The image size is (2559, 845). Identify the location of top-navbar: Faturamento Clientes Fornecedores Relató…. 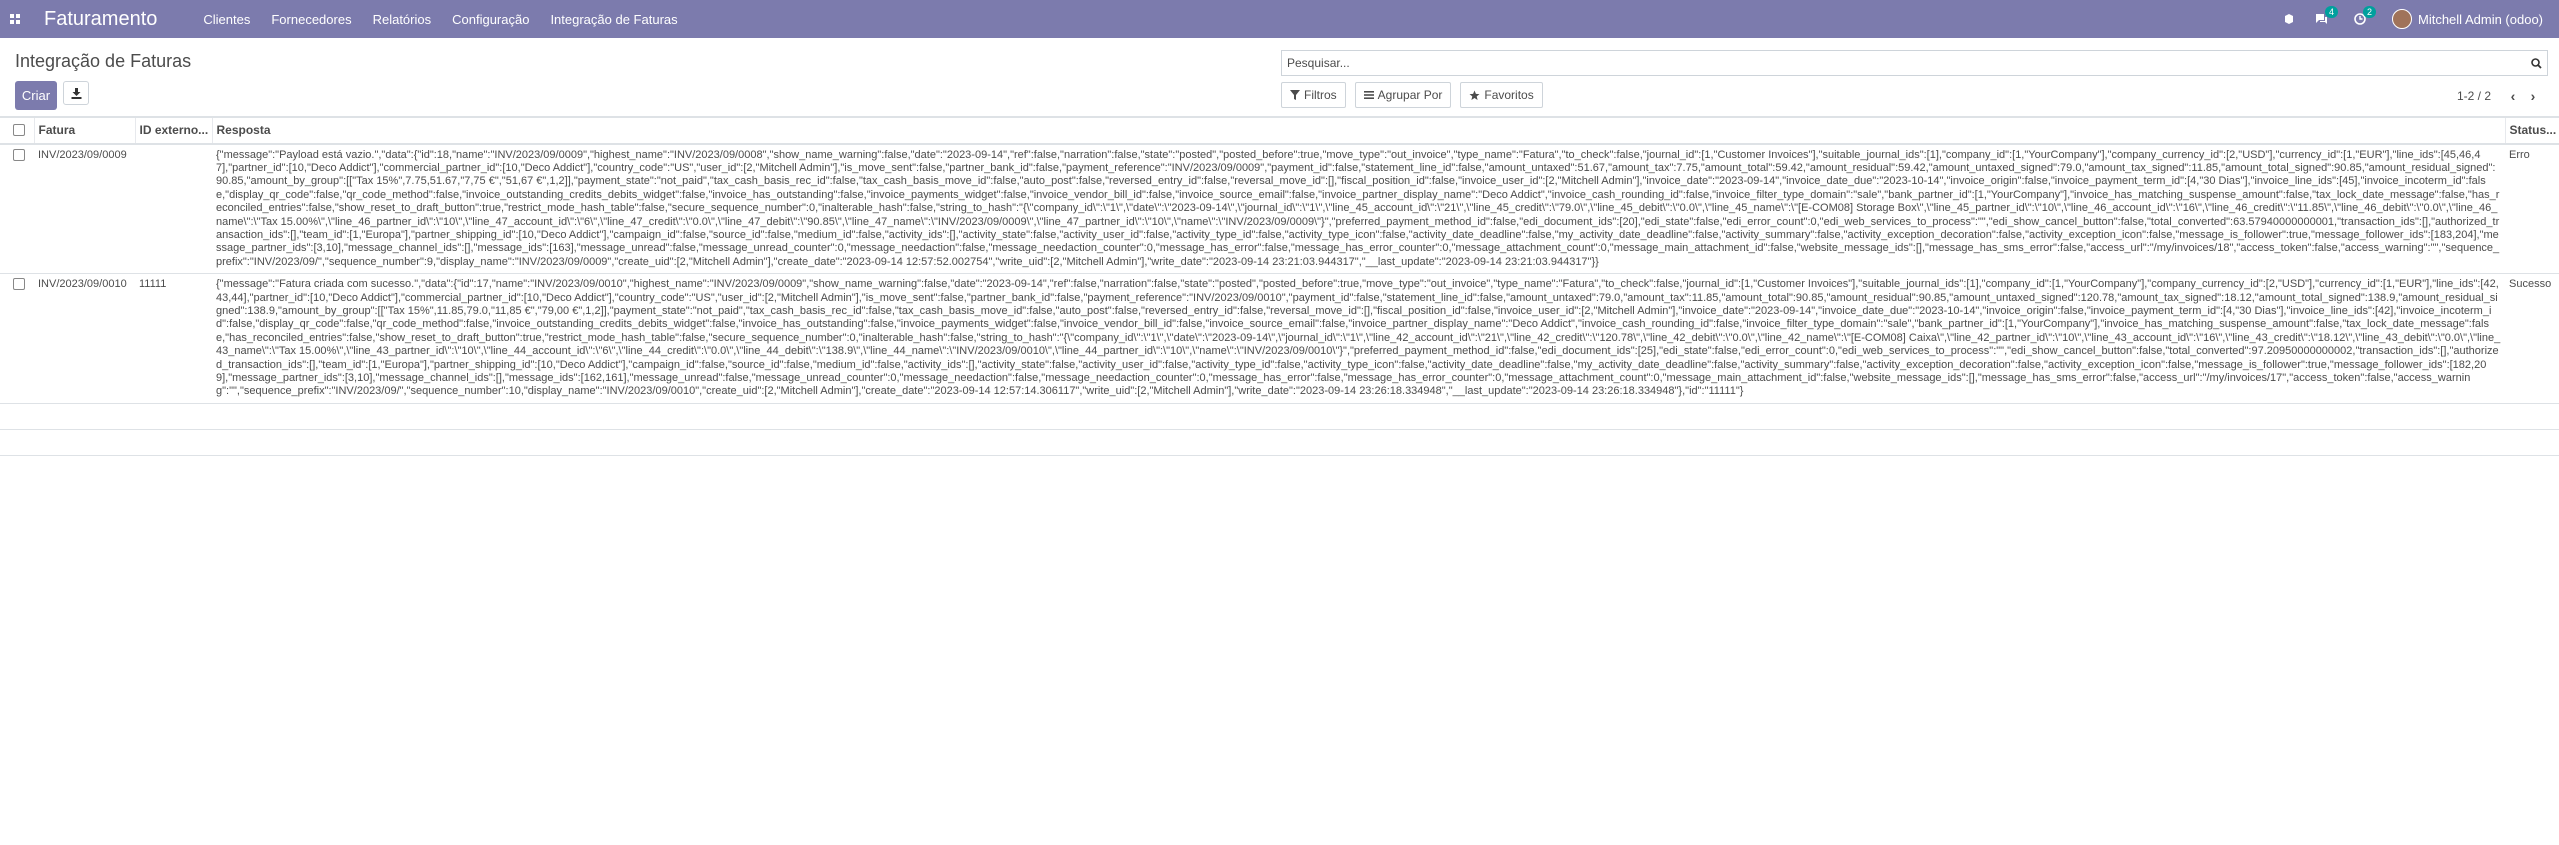
(1279, 19).